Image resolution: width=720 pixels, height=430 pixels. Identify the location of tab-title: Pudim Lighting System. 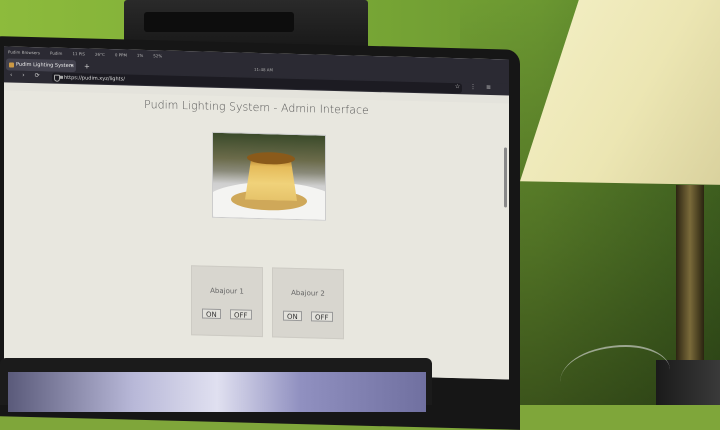
(45, 65).